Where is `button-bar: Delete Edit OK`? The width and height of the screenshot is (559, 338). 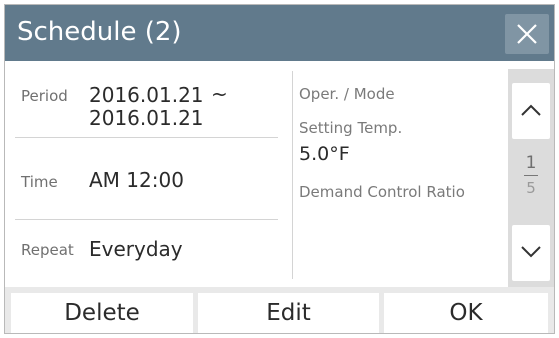
button-bar: Delete Edit OK is located at coordinates (279, 310).